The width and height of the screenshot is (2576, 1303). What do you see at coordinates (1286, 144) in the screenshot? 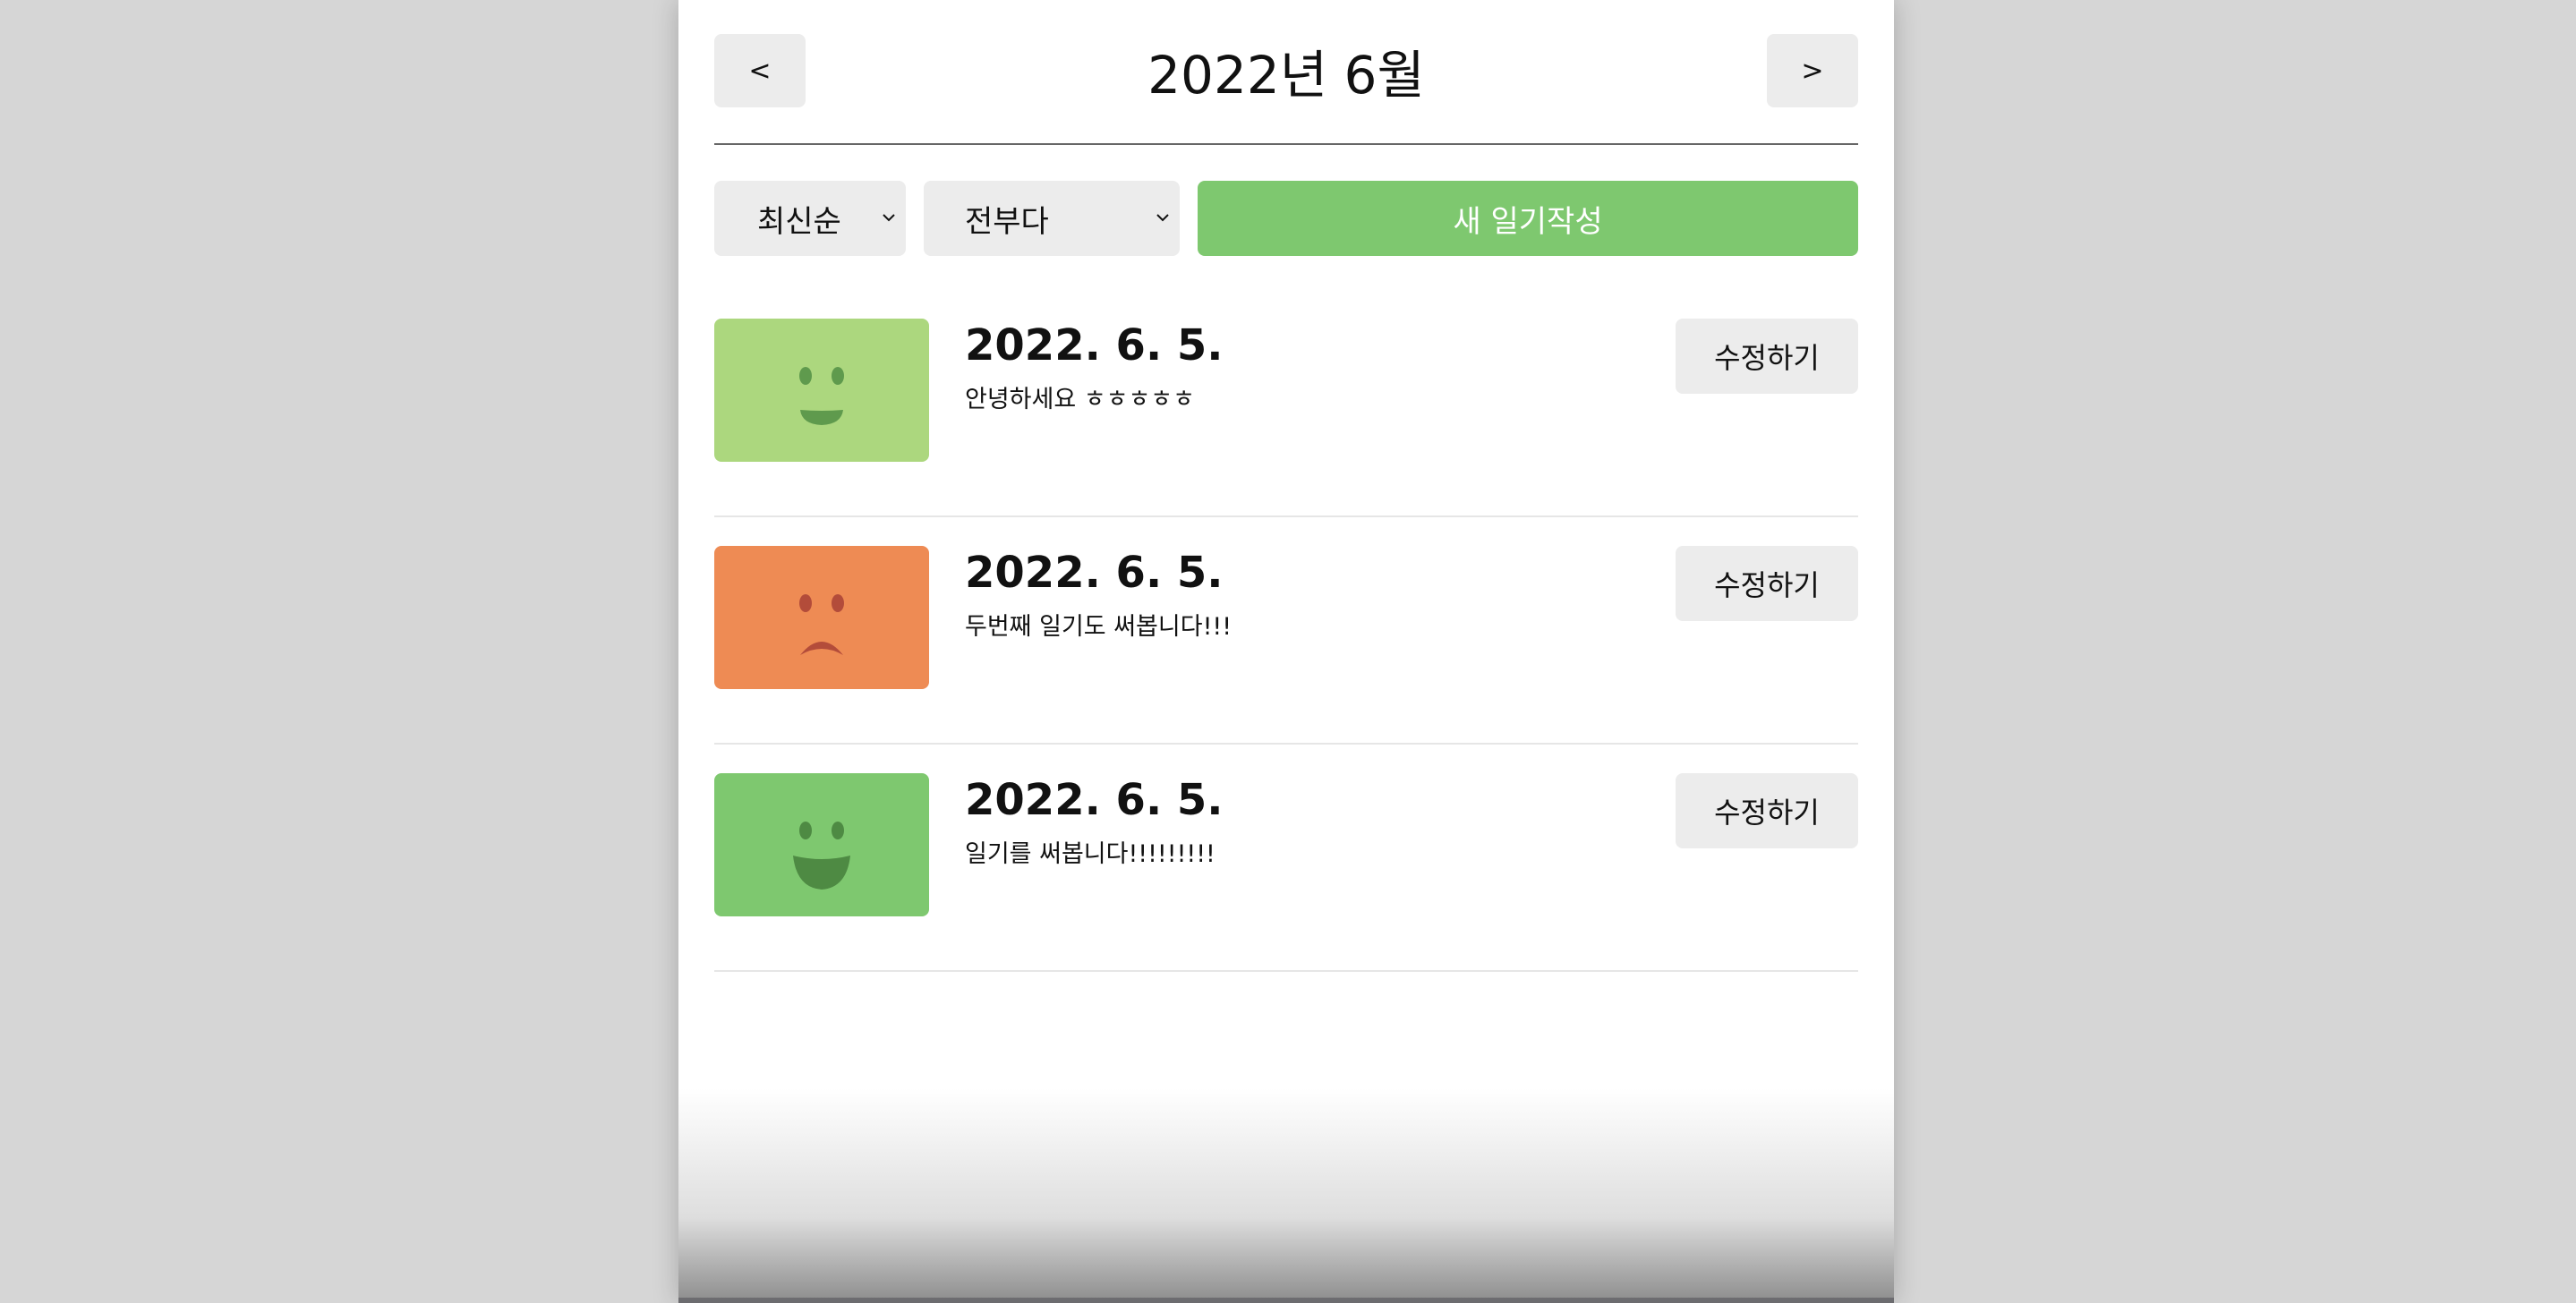
I see `header-divider` at bounding box center [1286, 144].